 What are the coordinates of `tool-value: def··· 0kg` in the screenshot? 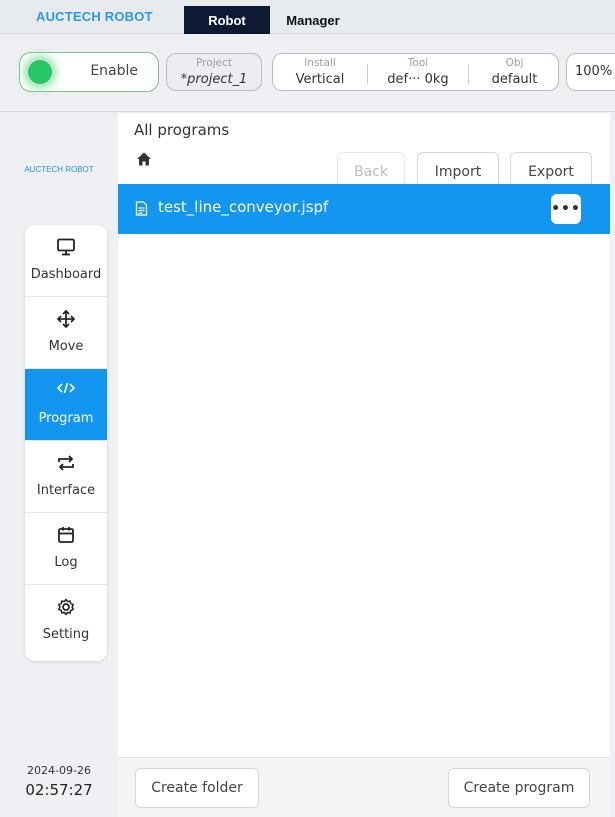 It's located at (418, 79).